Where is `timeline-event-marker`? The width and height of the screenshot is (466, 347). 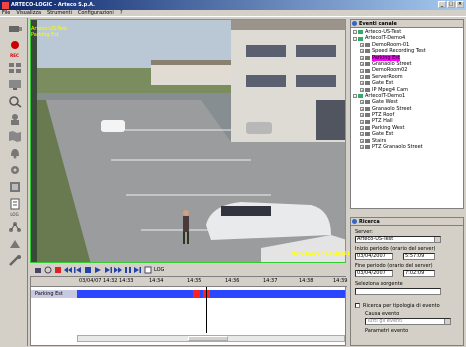 timeline-event-marker is located at coordinates (196, 294).